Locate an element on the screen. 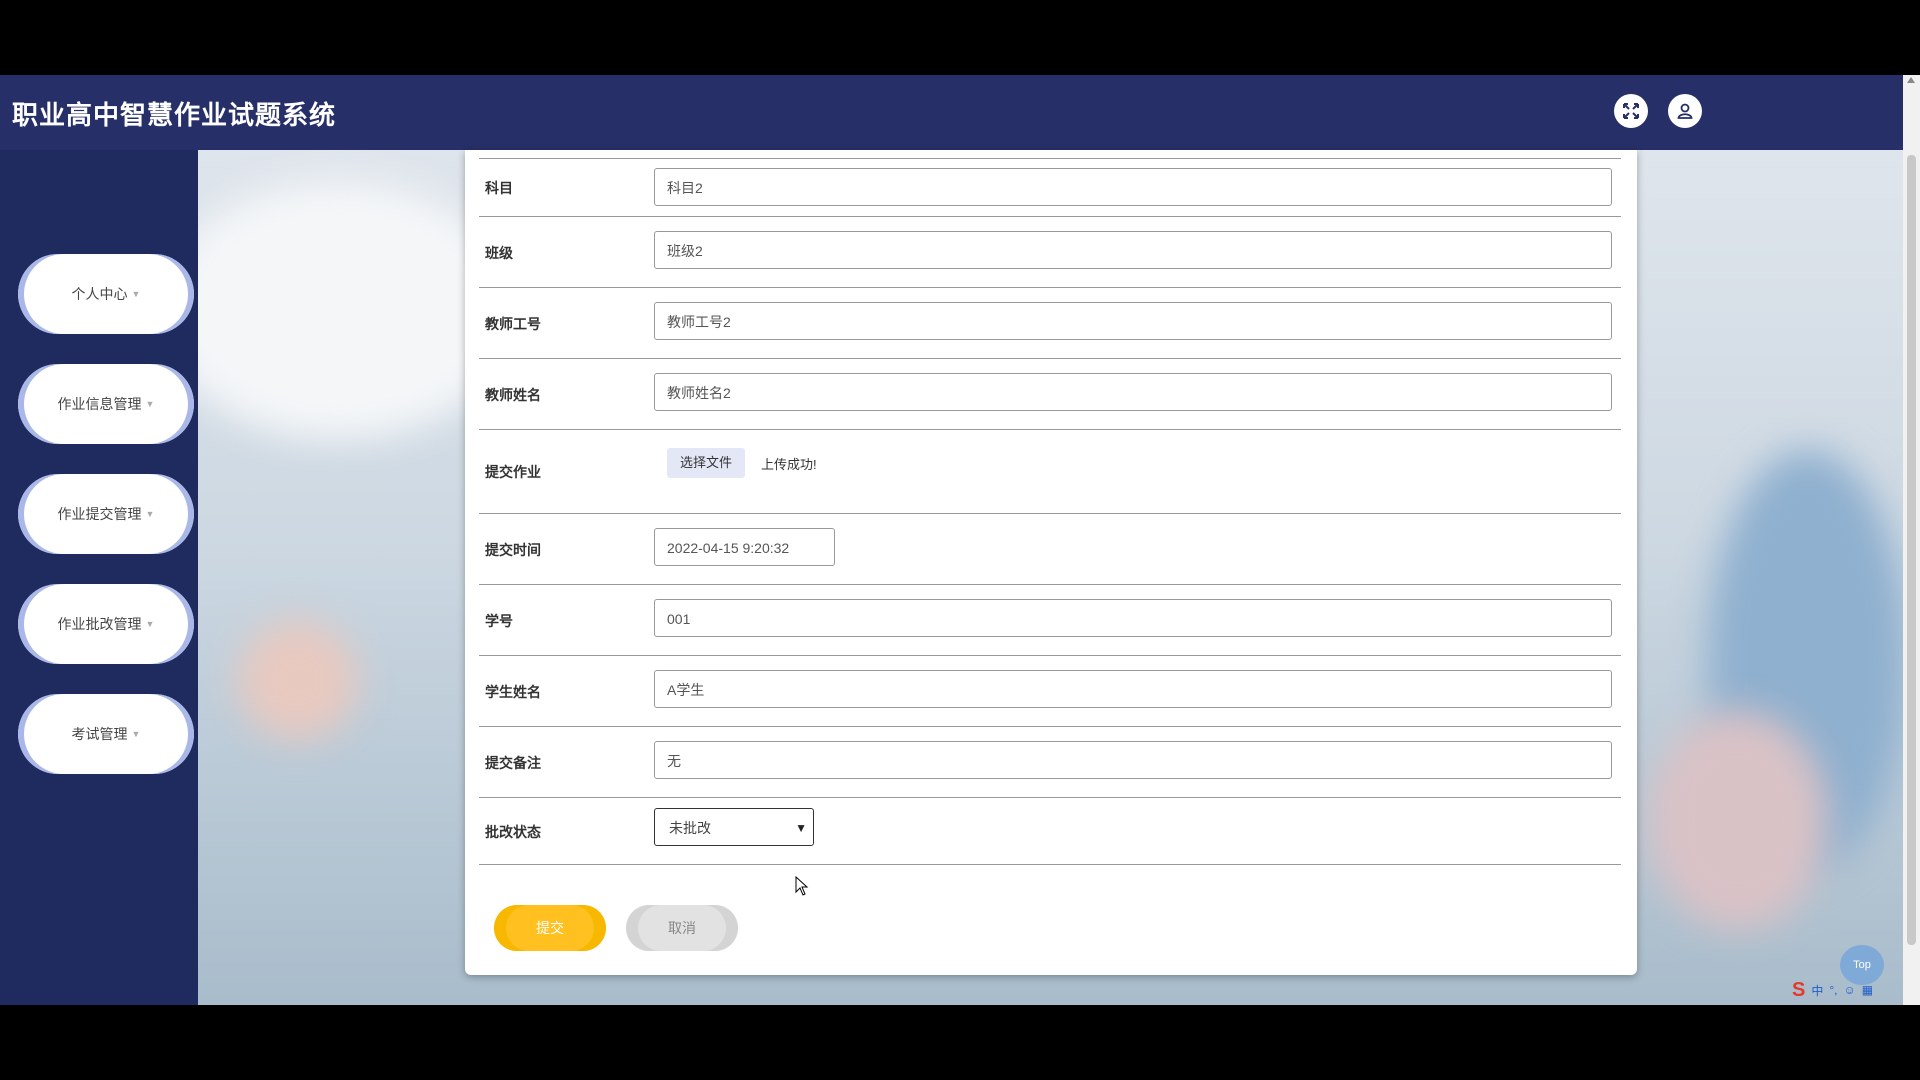 This screenshot has width=1920, height=1080. form-row-teacher-id: 教师工号 教师工号2 is located at coordinates (1050, 323).